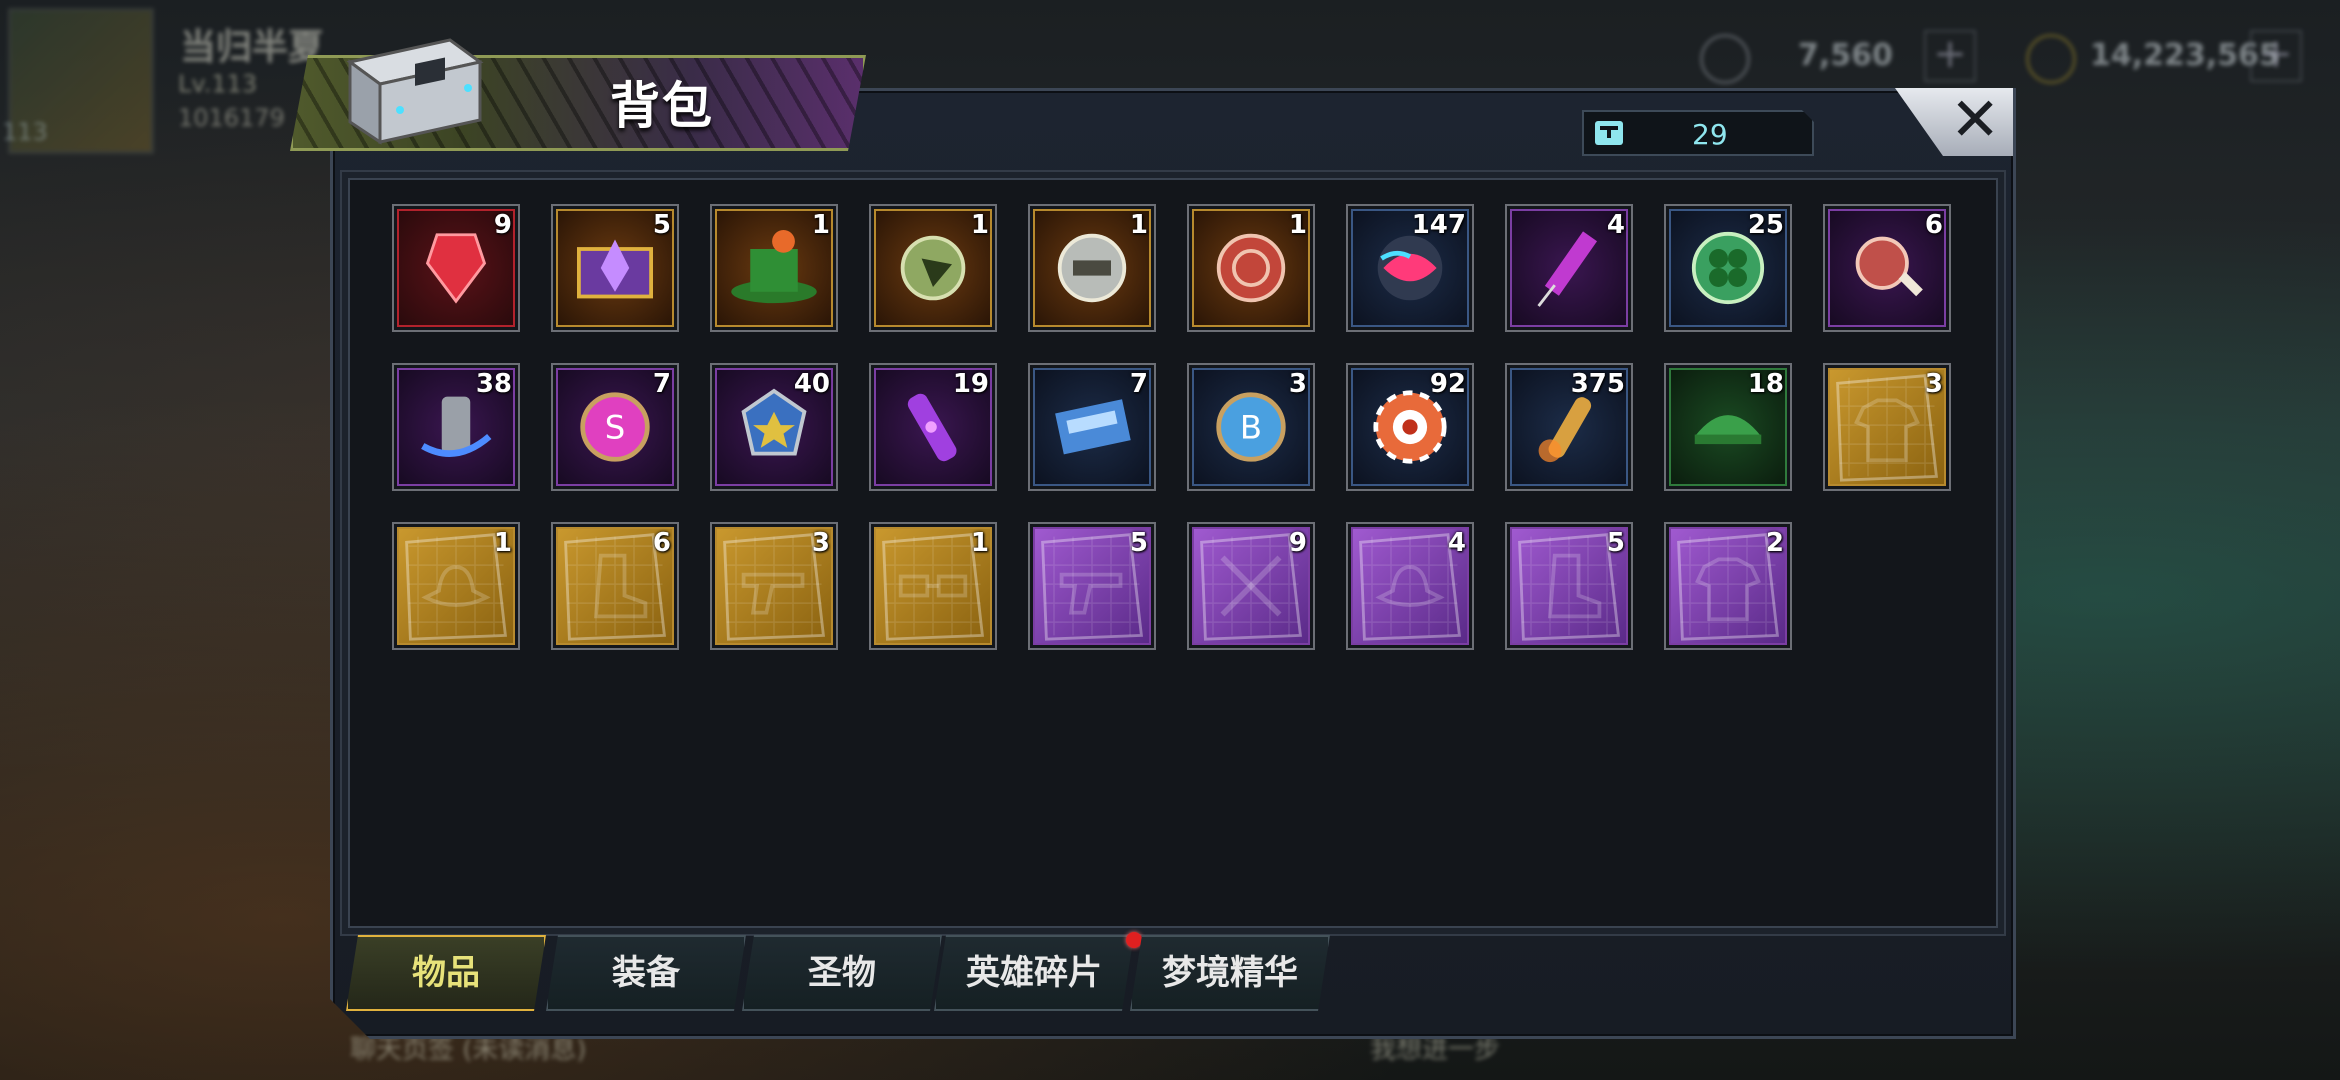 Image resolution: width=2340 pixels, height=1080 pixels. I want to click on inventory-slot: 38, so click(456, 427).